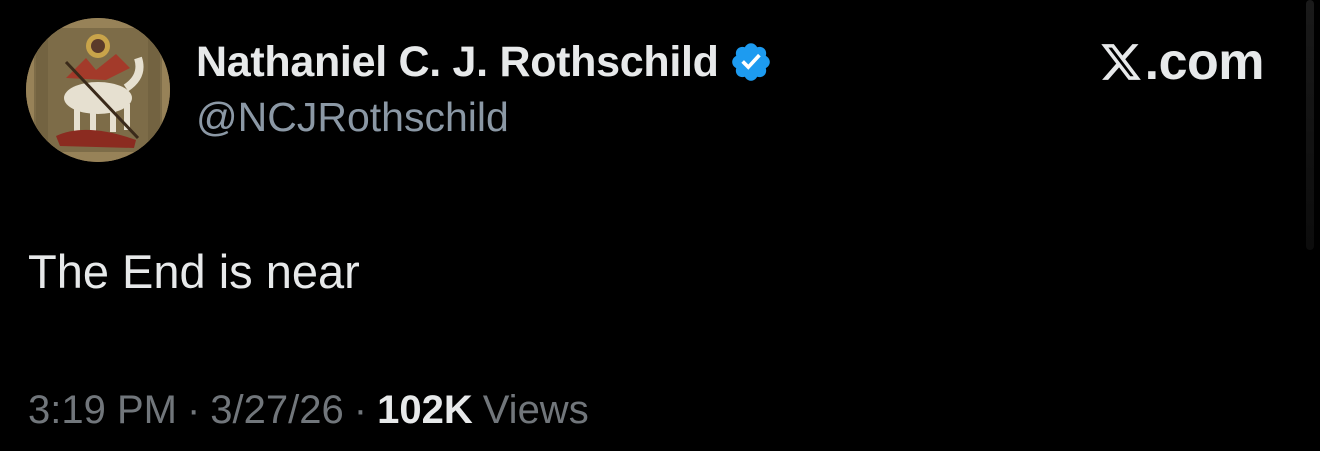  I want to click on tweet-date: 3/27/26, so click(276, 410).